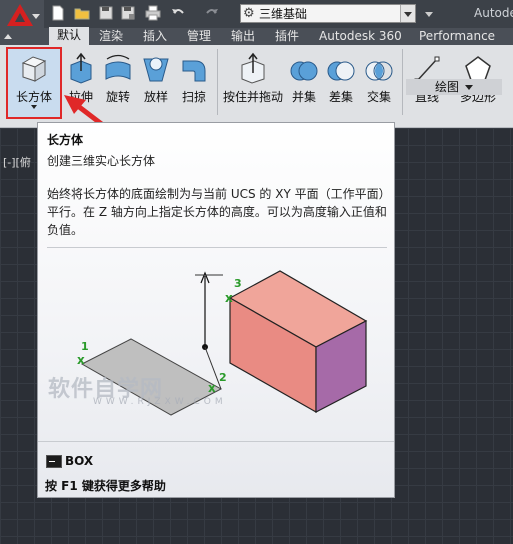  Describe the element at coordinates (69, 36) in the screenshot. I see `tab-home: 默认` at that location.